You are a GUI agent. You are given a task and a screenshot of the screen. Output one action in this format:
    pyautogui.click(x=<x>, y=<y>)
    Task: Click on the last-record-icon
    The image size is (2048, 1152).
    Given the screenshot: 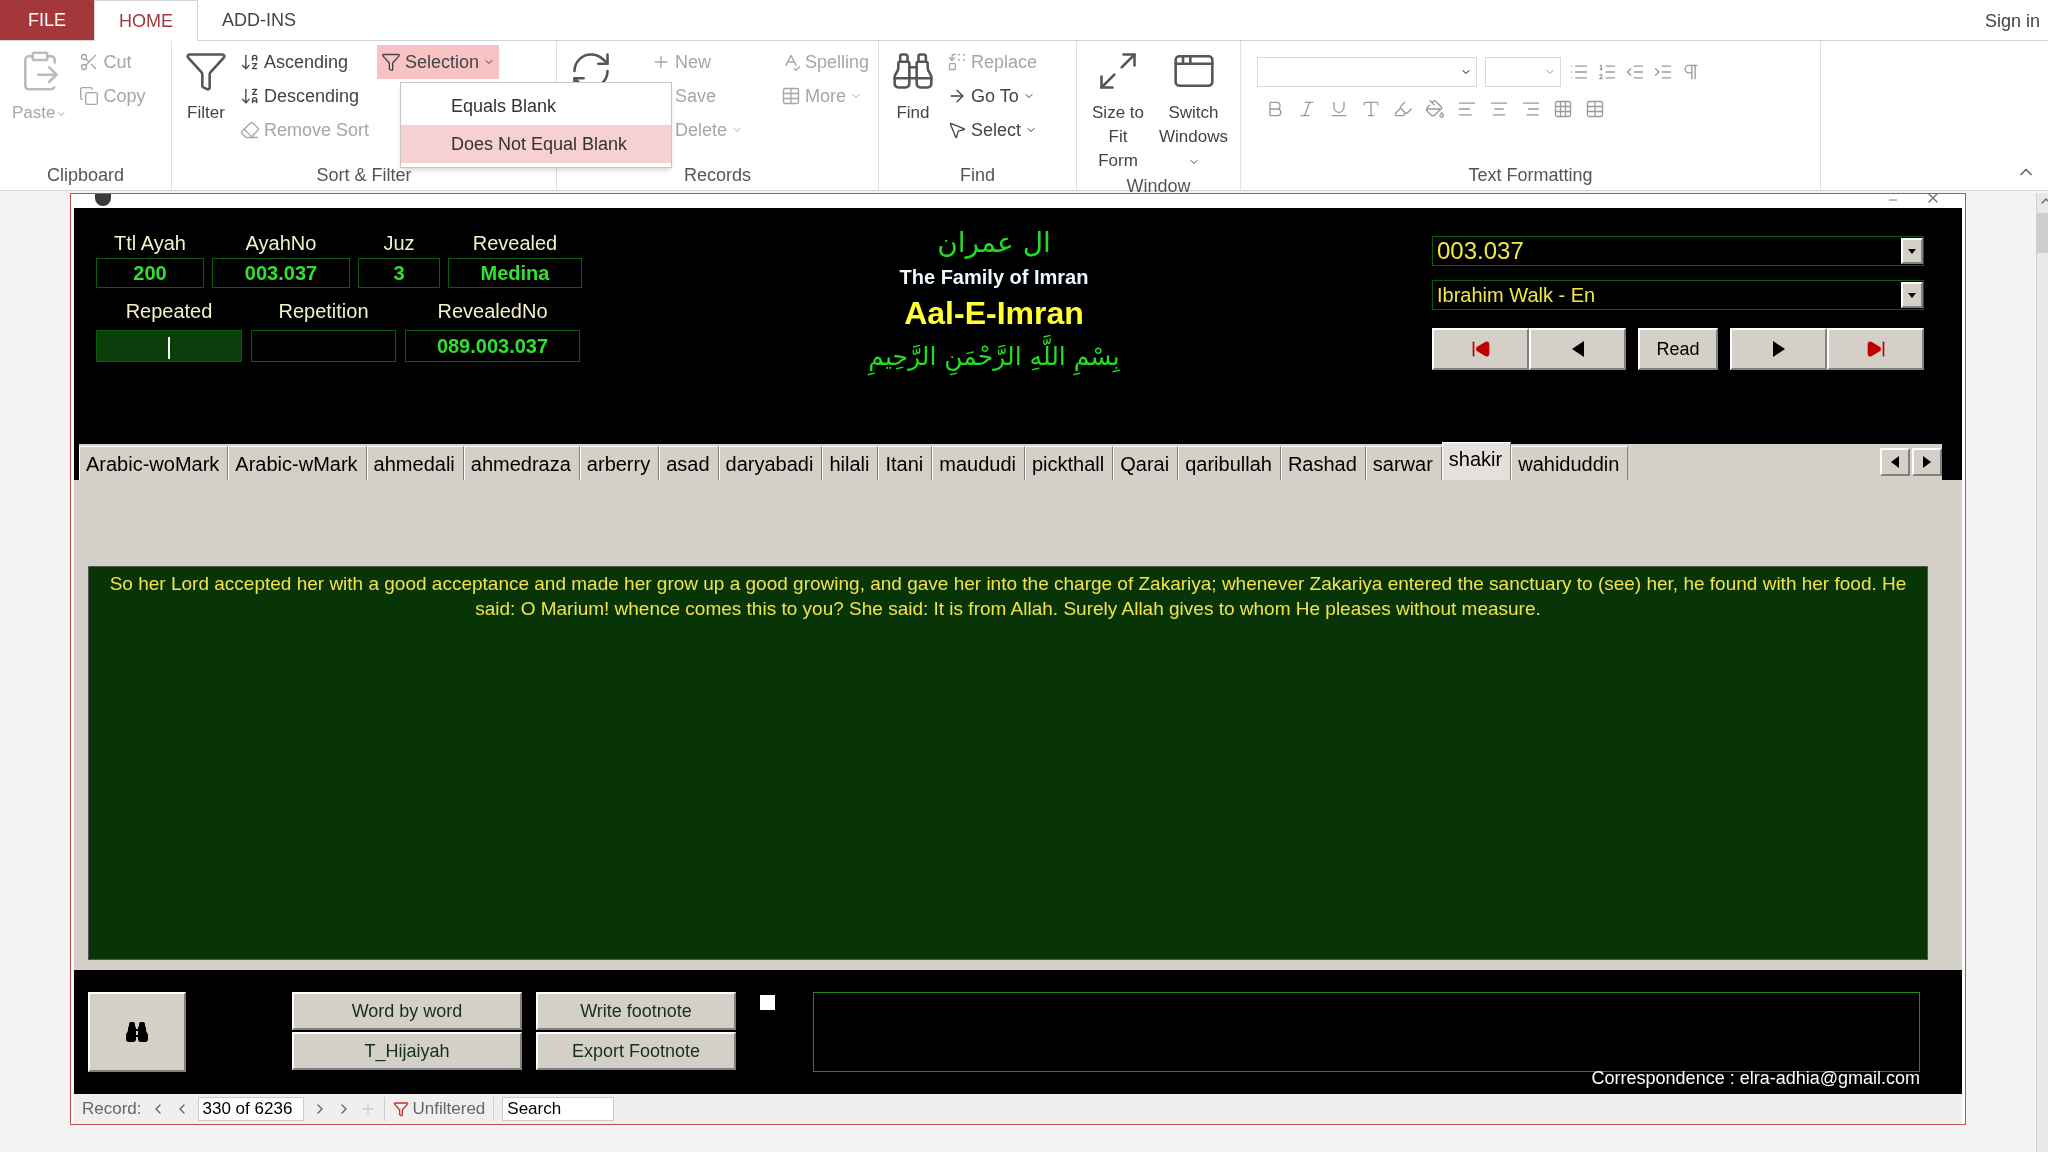 What is the action you would take?
    pyautogui.click(x=1875, y=349)
    